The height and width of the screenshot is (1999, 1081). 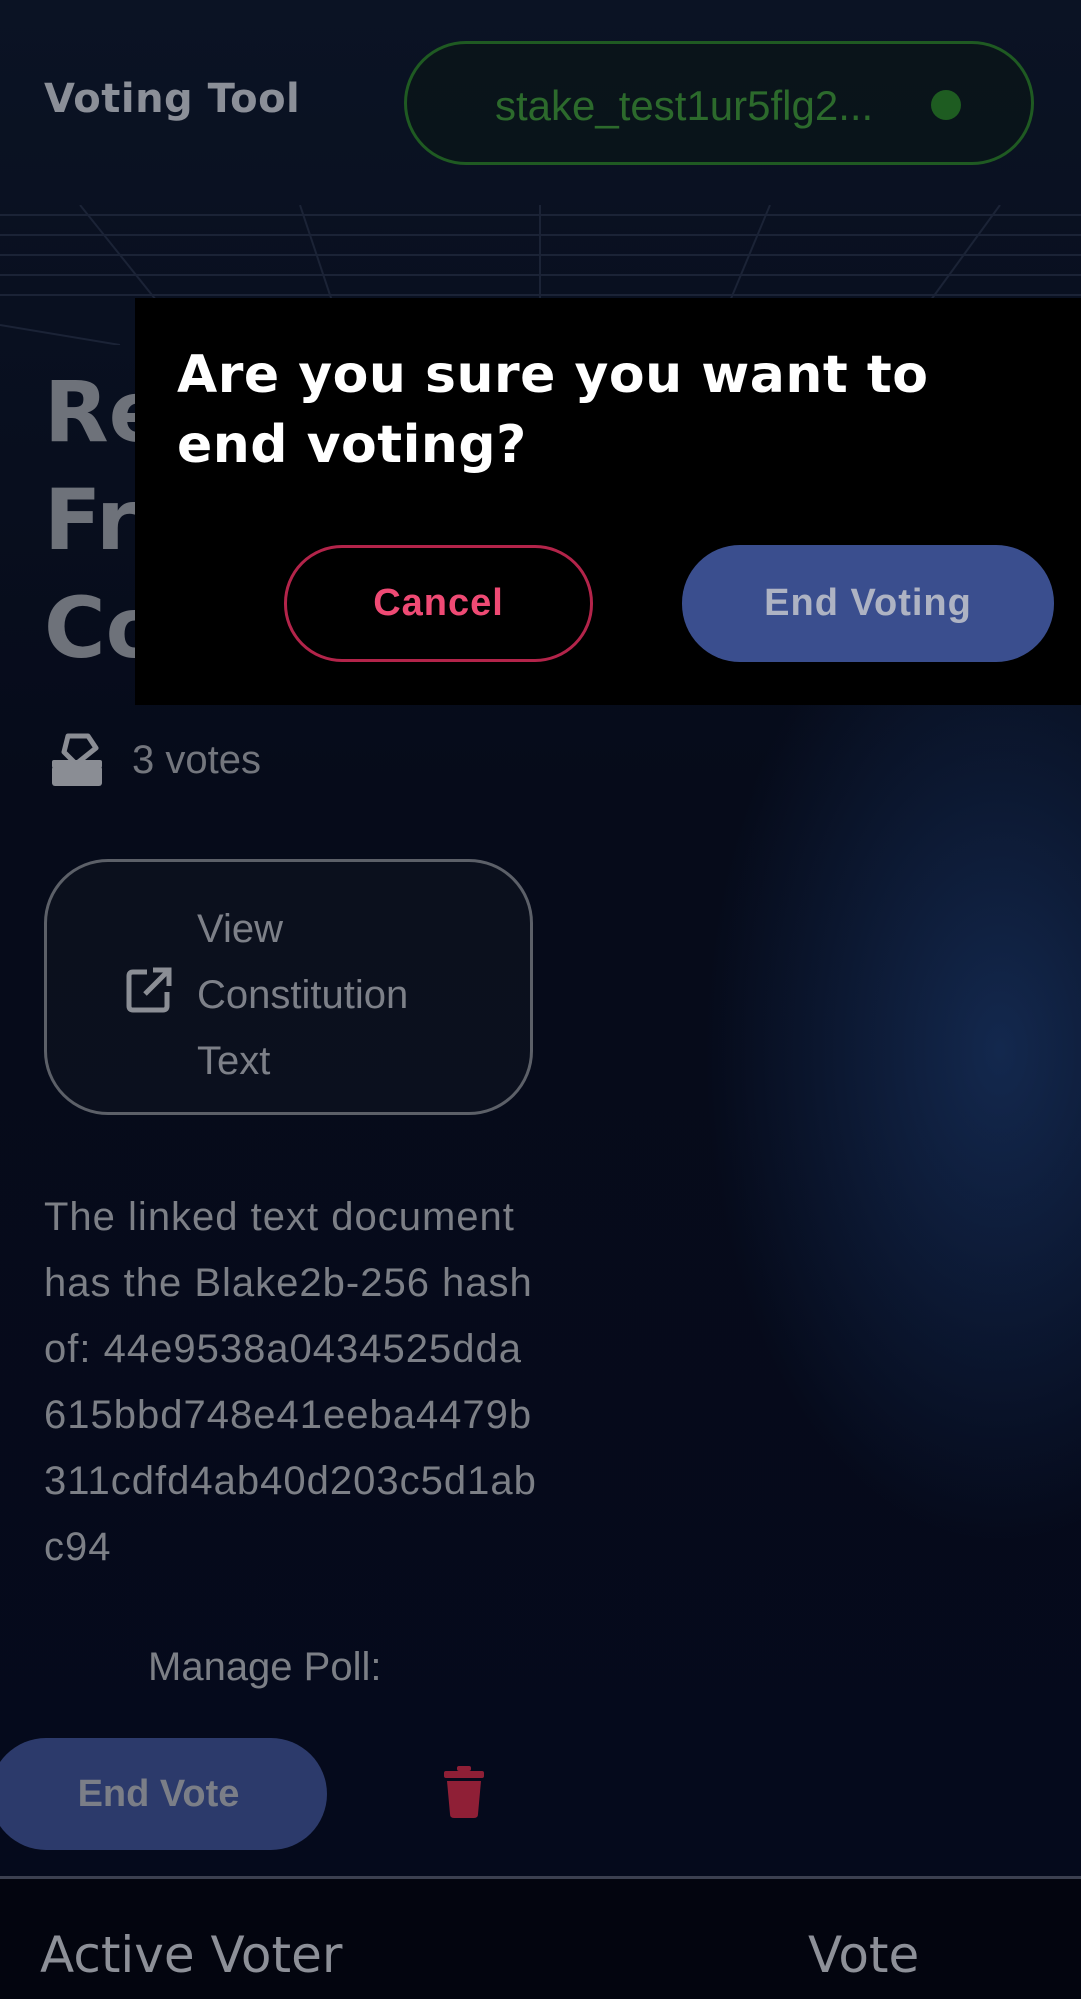 What do you see at coordinates (172, 99) in the screenshot?
I see `app-title: Voting Tool` at bounding box center [172, 99].